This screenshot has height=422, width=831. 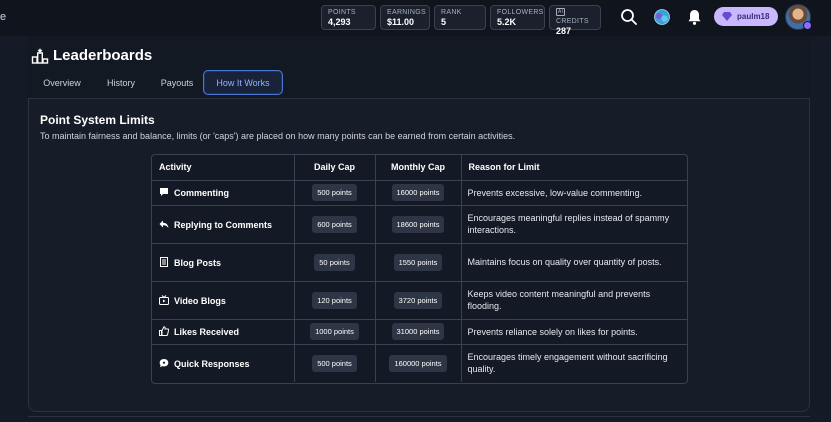 I want to click on monthly-cap-cell: 3720 points, so click(x=418, y=300).